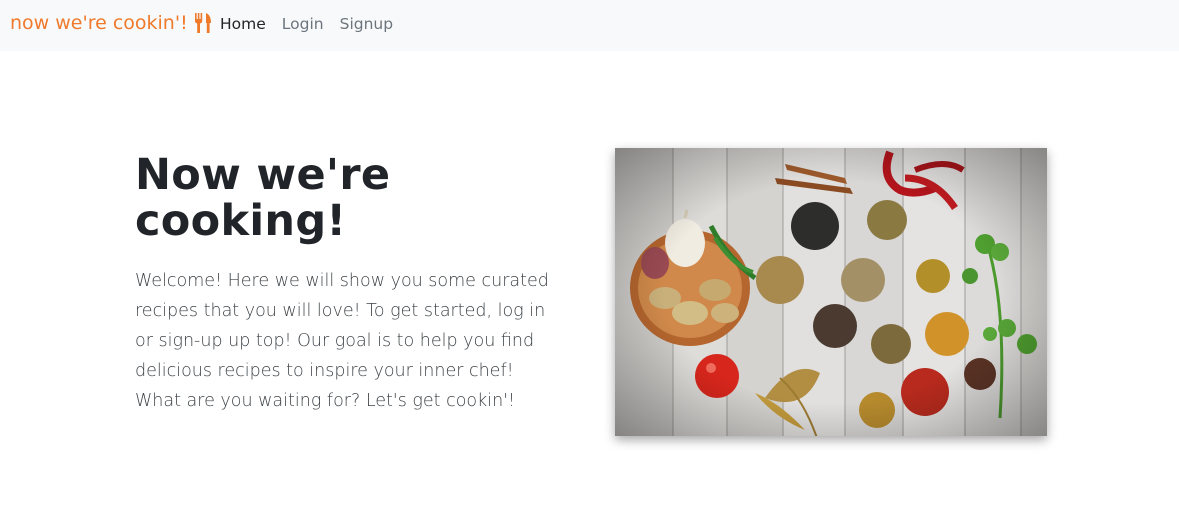  I want to click on nav-link-signup: Signup, so click(366, 24).